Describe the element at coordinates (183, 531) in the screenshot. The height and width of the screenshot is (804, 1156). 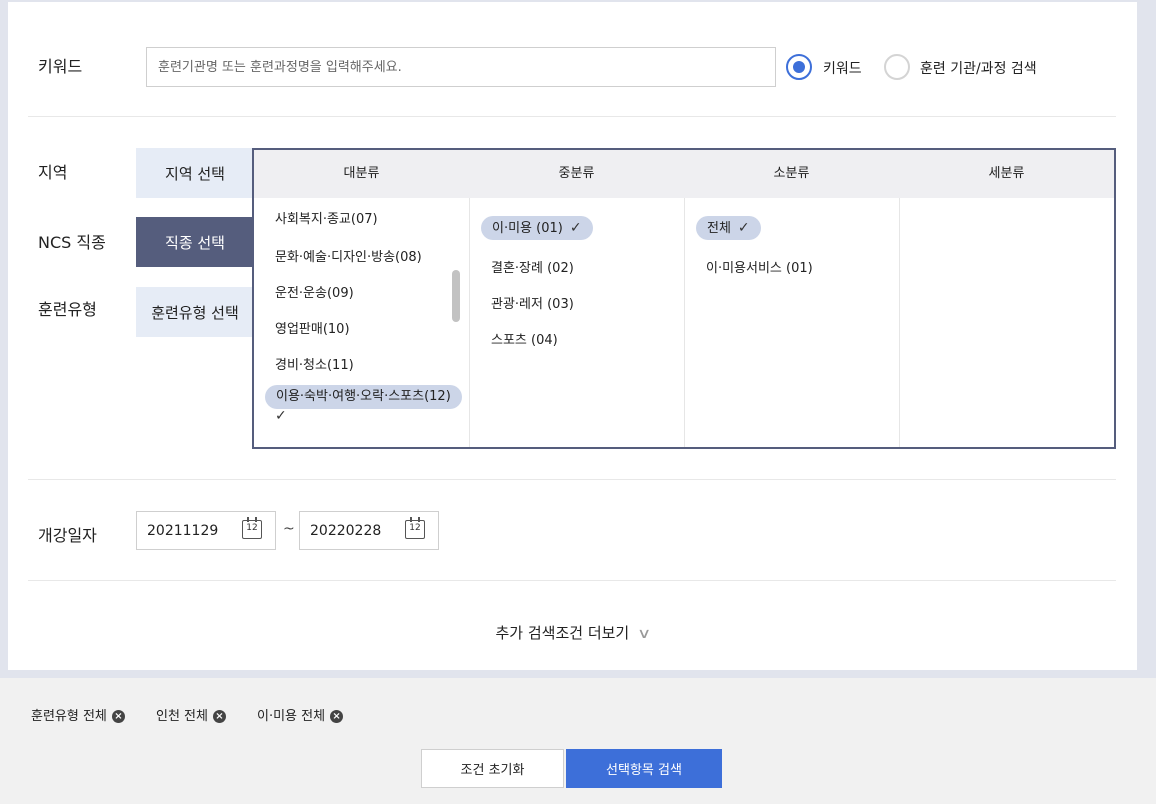
I see `start-date-value: 20211129` at that location.